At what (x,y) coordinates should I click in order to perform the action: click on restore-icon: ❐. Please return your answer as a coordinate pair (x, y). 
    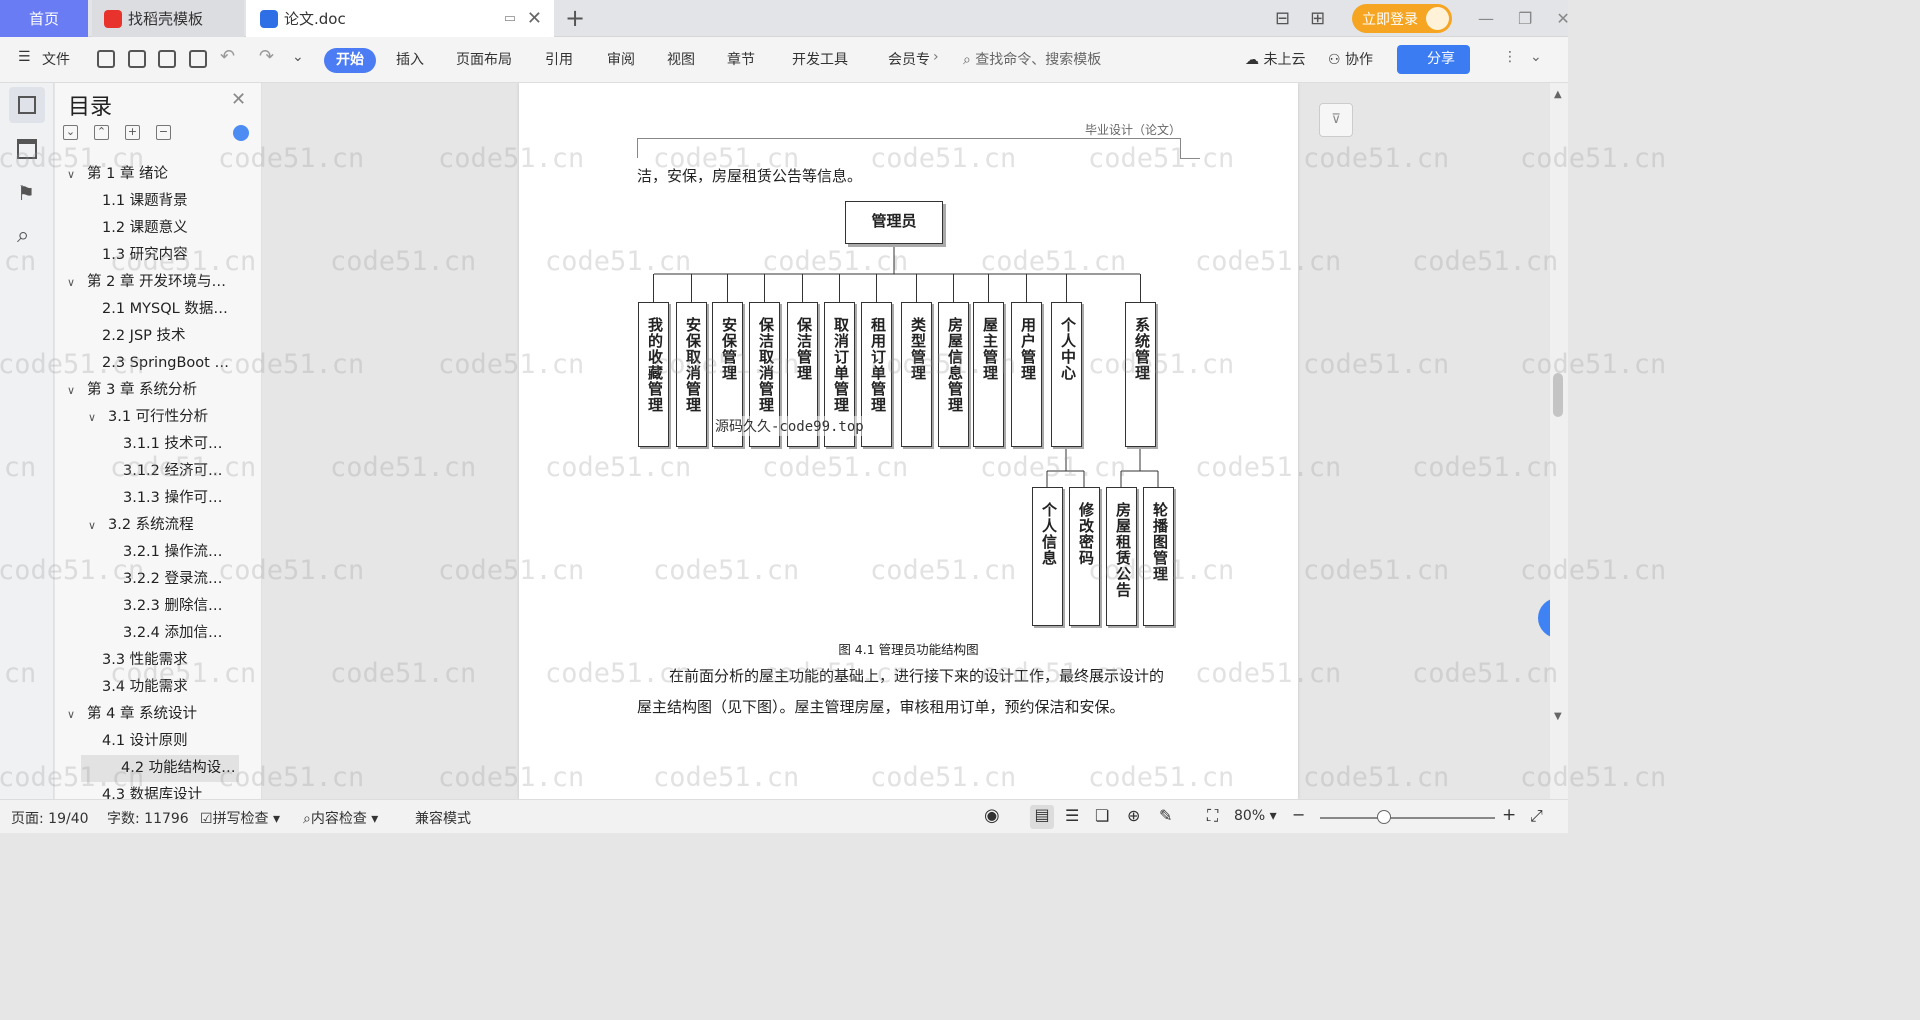
    Looking at the image, I should click on (1525, 18).